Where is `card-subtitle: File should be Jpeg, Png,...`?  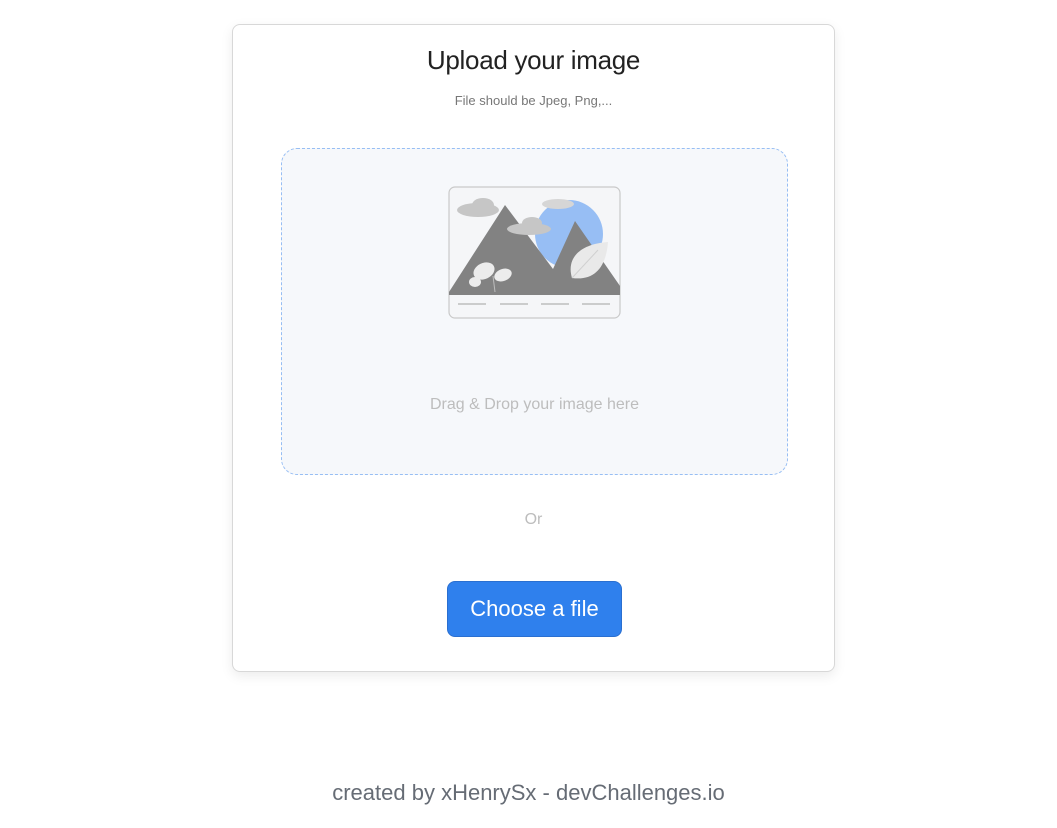 card-subtitle: File should be Jpeg, Png,... is located at coordinates (533, 100).